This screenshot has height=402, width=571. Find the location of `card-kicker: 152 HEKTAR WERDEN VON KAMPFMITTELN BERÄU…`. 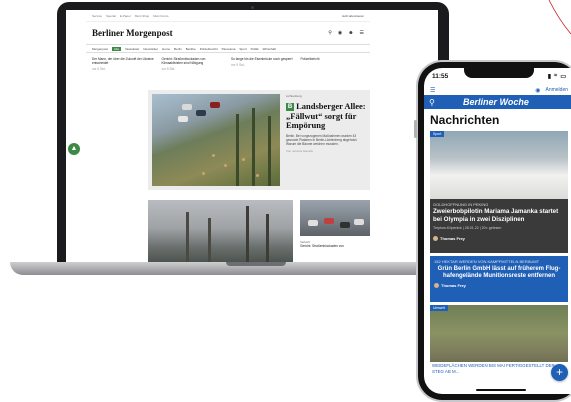

card-kicker: 152 HEKTAR WERDEN VON KAMPFMITTELN BERÄU… is located at coordinates (487, 261).